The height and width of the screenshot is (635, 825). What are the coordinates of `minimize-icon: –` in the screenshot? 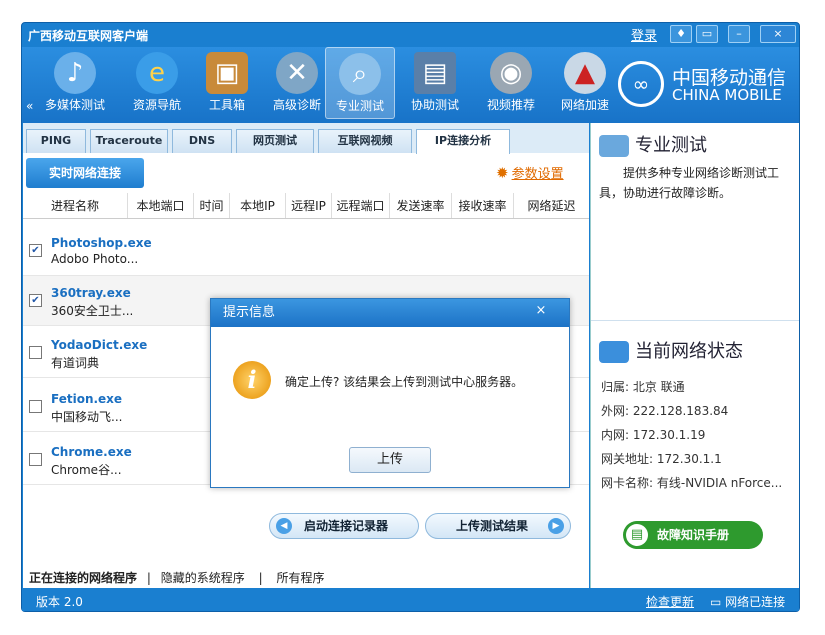 It's located at (739, 33).